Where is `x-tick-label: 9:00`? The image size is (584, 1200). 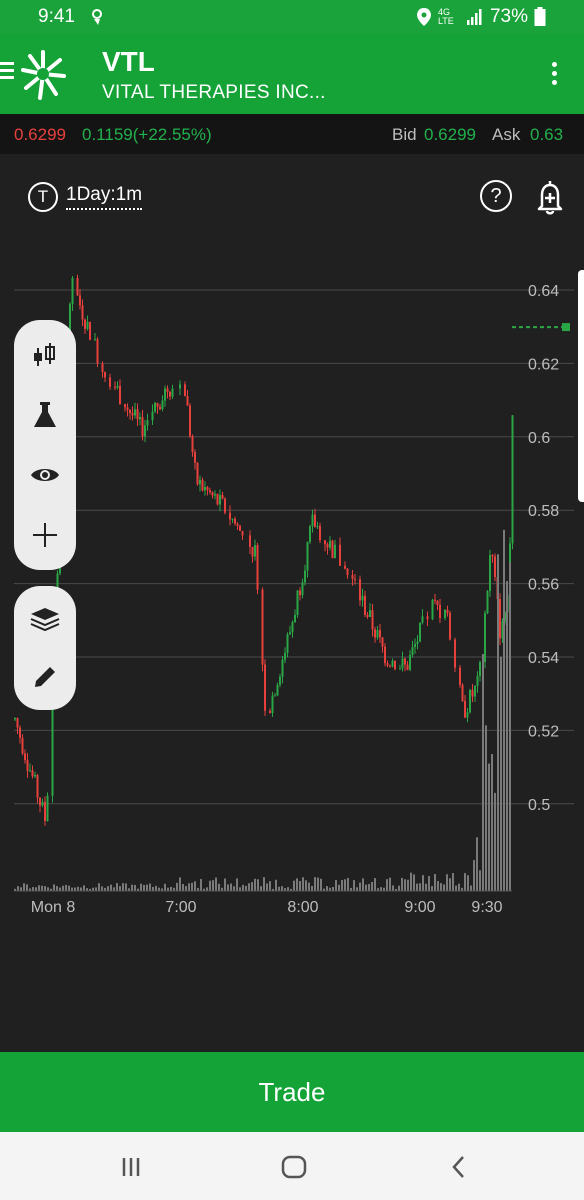 x-tick-label: 9:00 is located at coordinates (419, 907).